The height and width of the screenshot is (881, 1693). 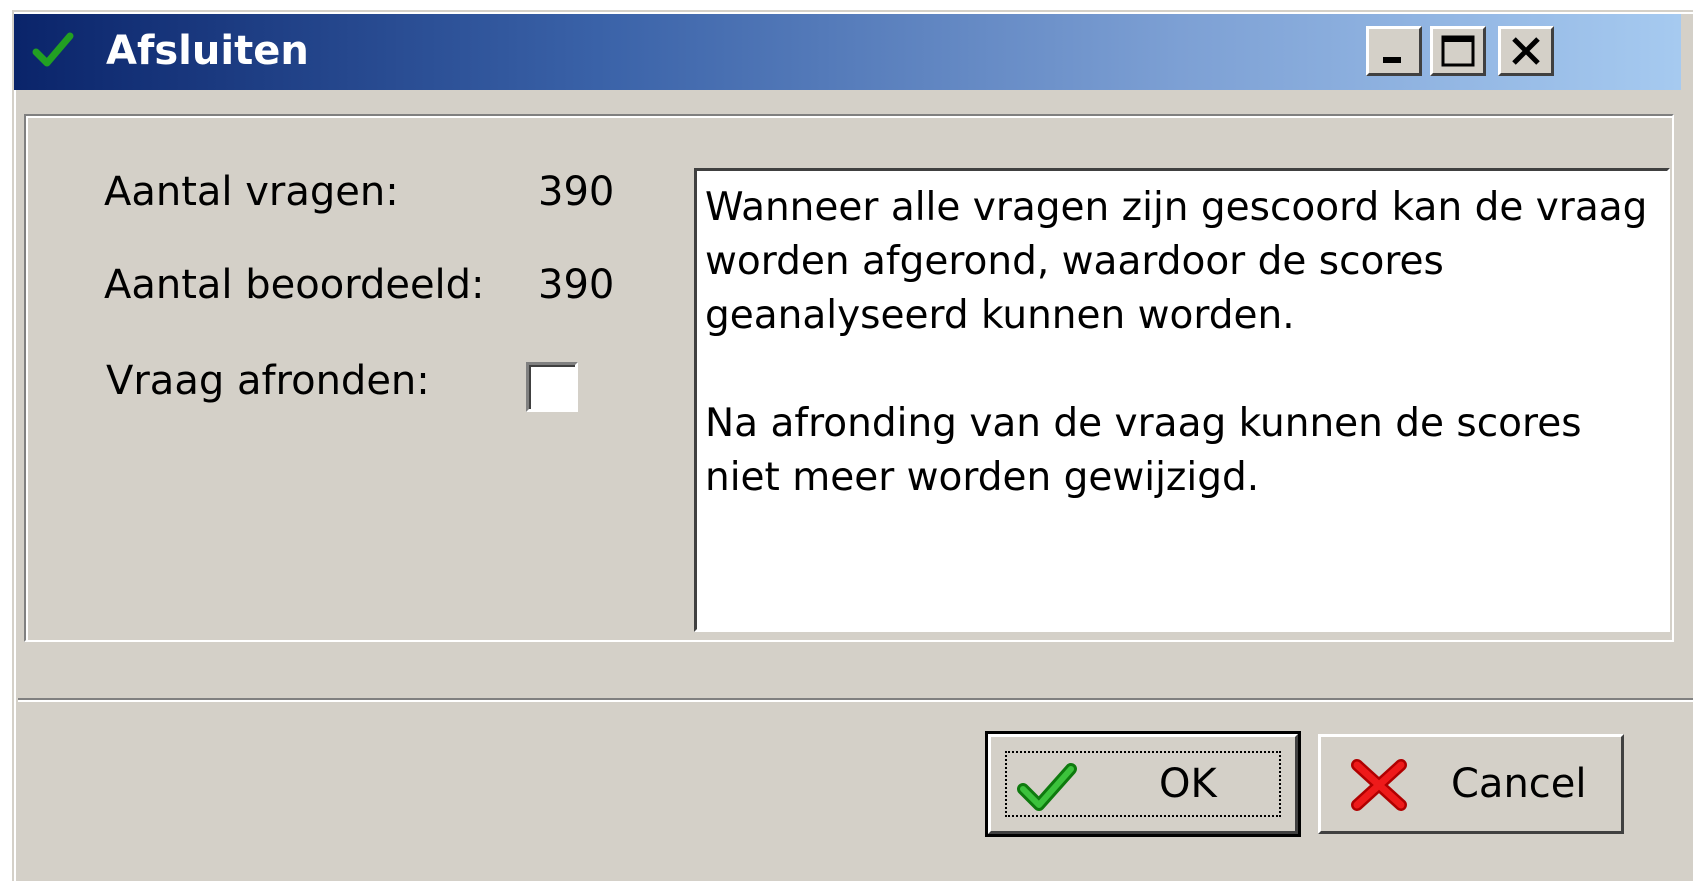 I want to click on ok-button-label: OK, so click(x=1188, y=784).